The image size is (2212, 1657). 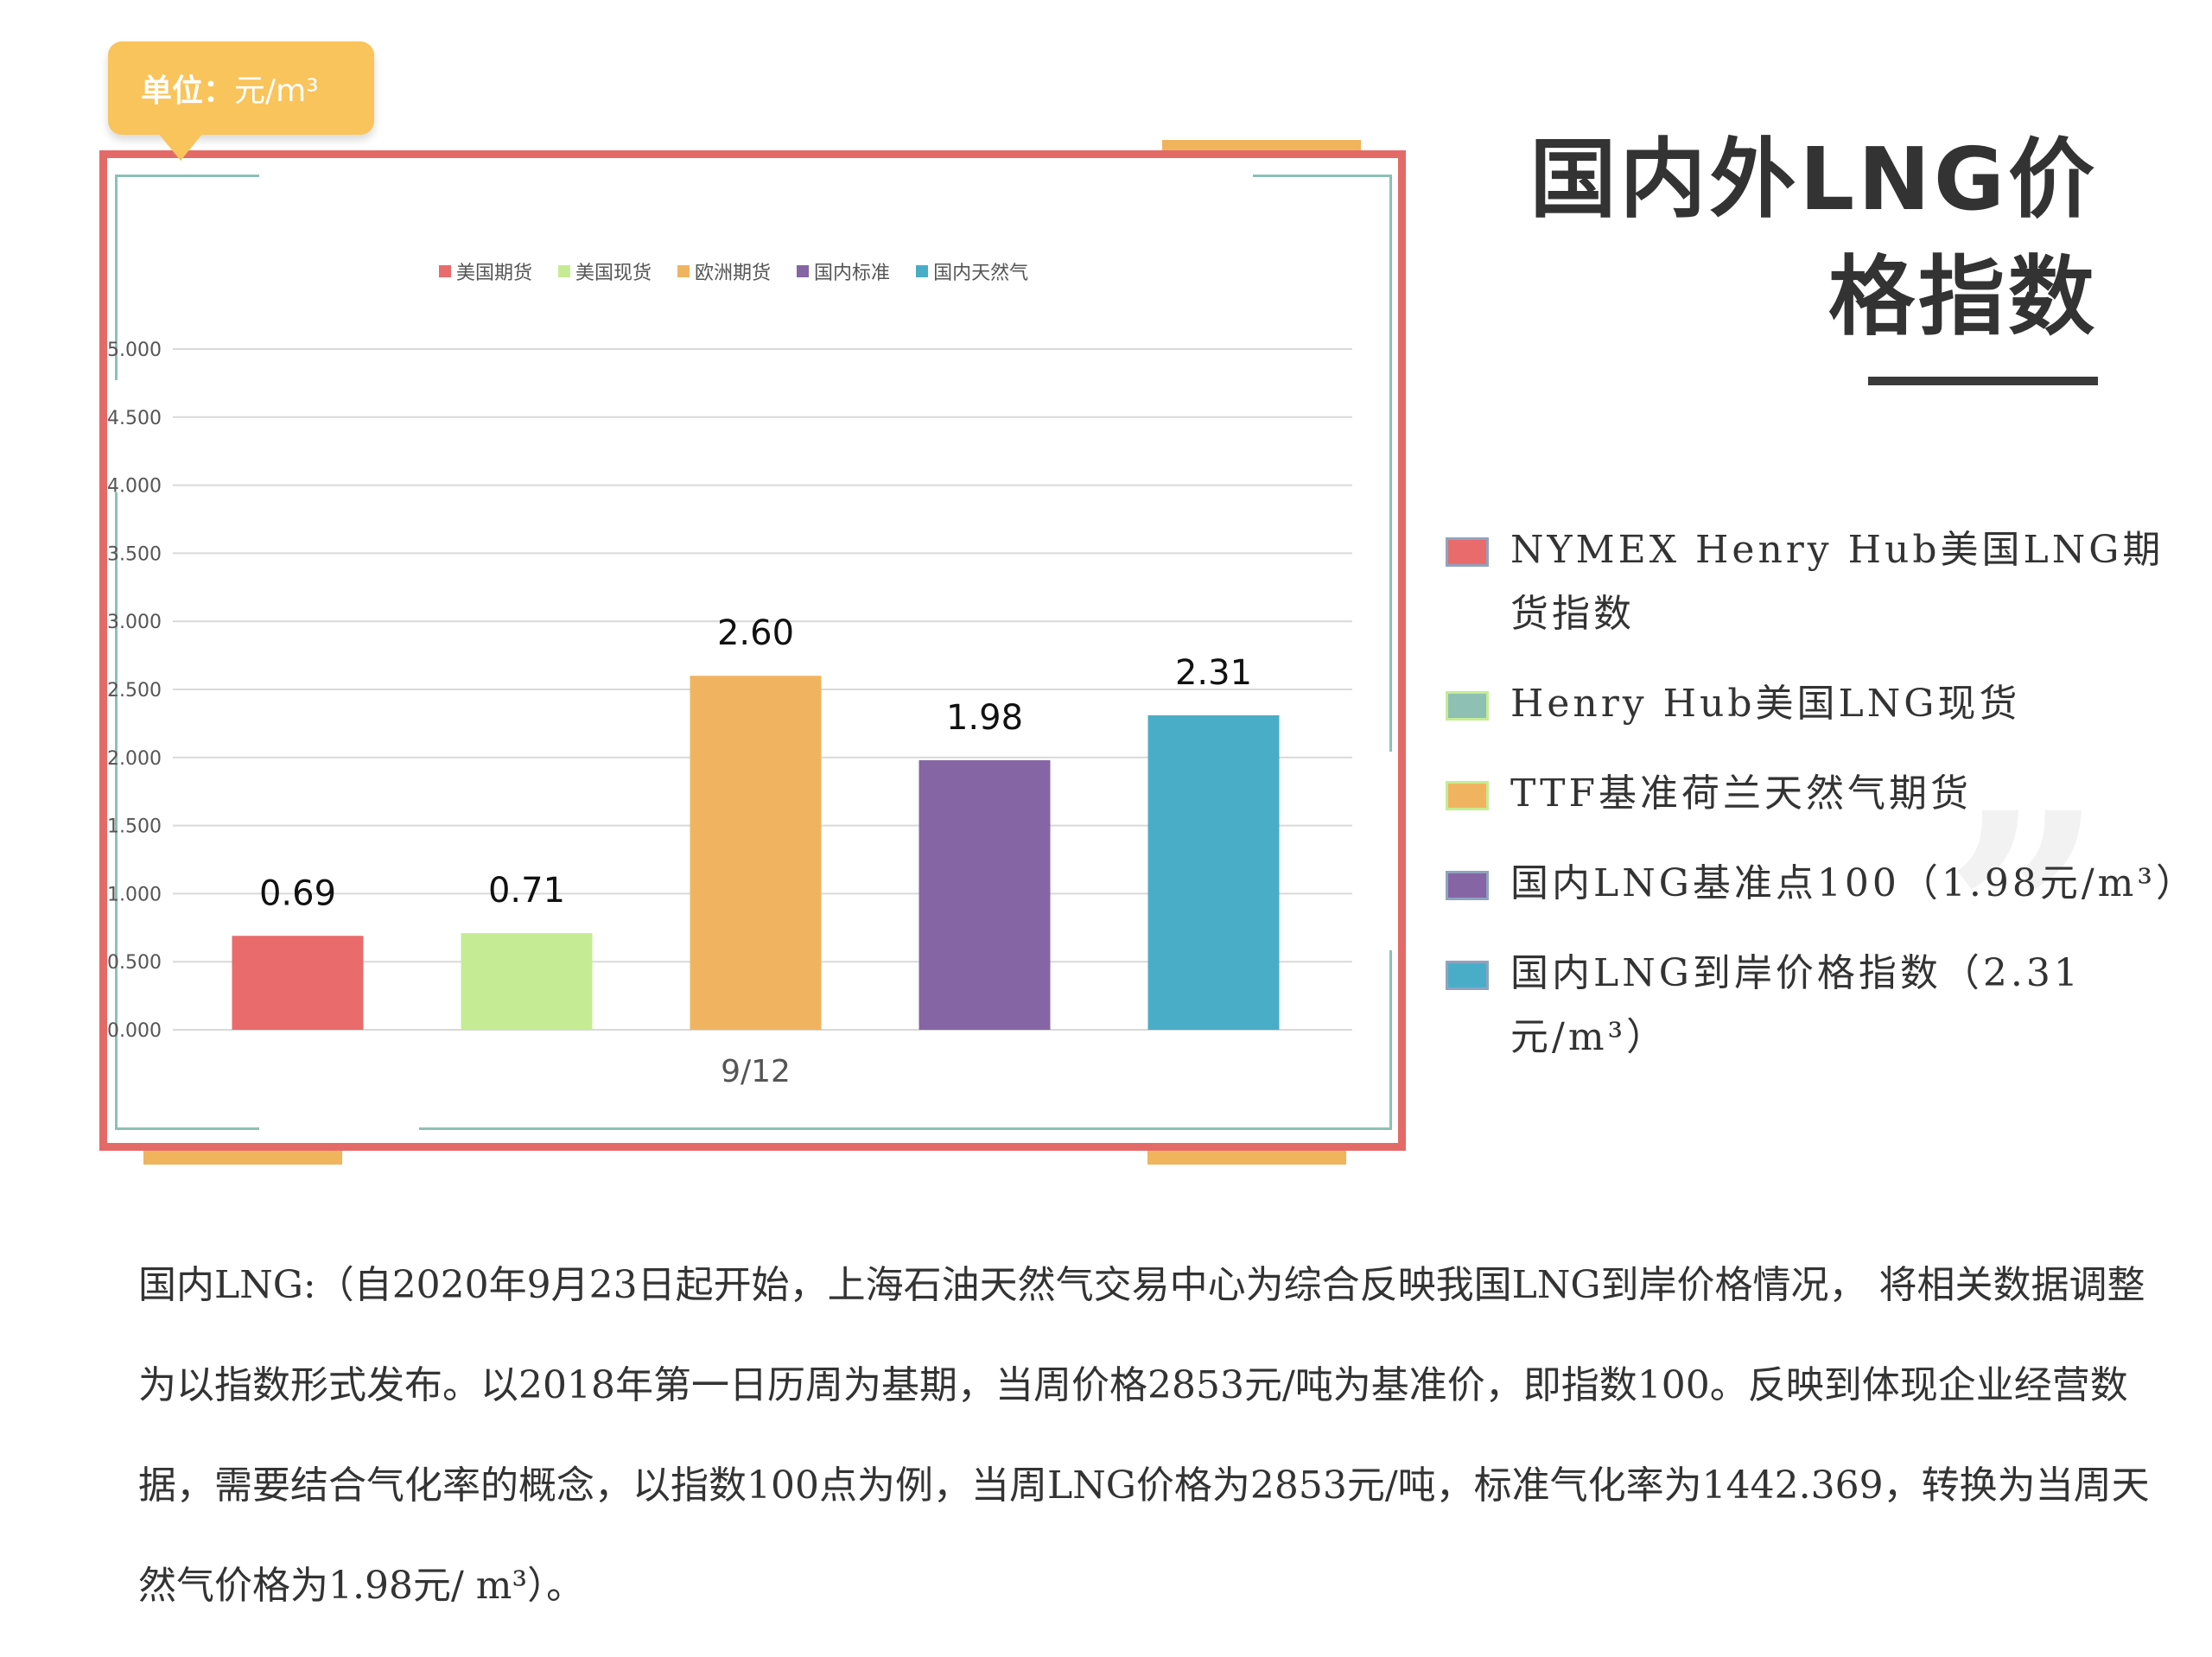 What do you see at coordinates (733, 273) in the screenshot?
I see `legend-label: 欧洲期货` at bounding box center [733, 273].